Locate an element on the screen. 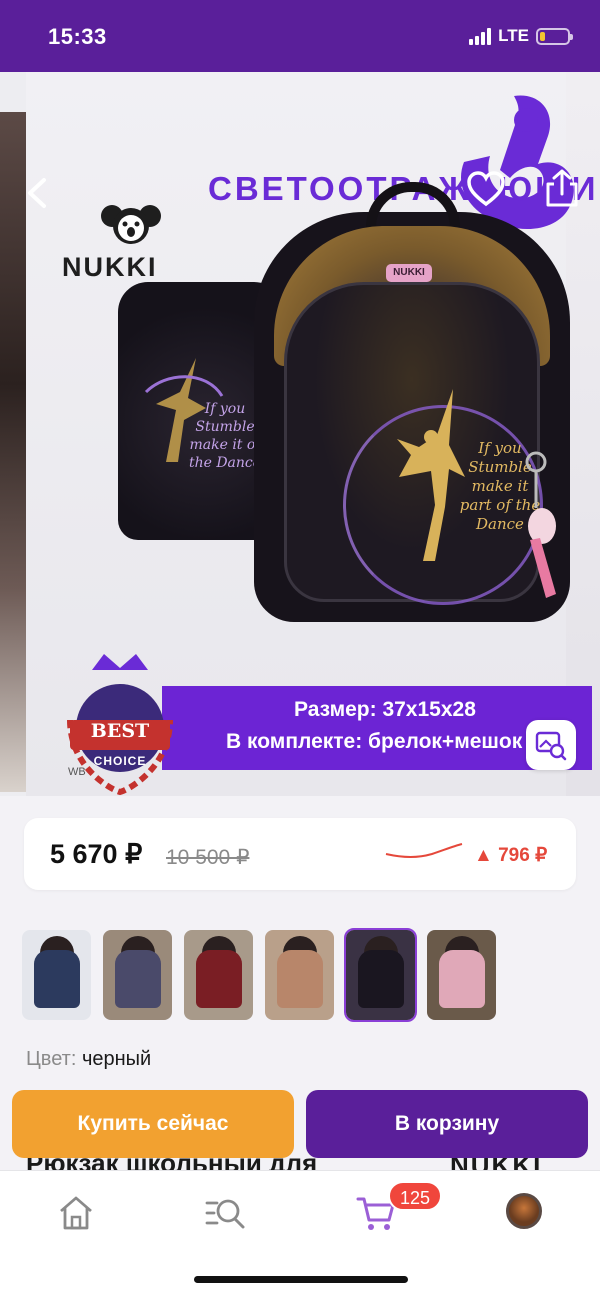 This screenshot has width=600, height=1297. keychain-icon is located at coordinates (540, 524).